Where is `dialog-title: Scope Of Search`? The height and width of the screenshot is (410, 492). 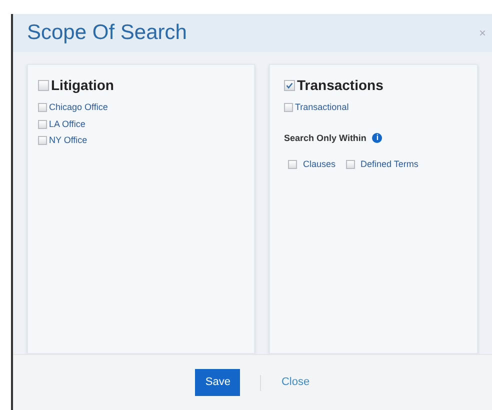 dialog-title: Scope Of Search is located at coordinates (107, 33).